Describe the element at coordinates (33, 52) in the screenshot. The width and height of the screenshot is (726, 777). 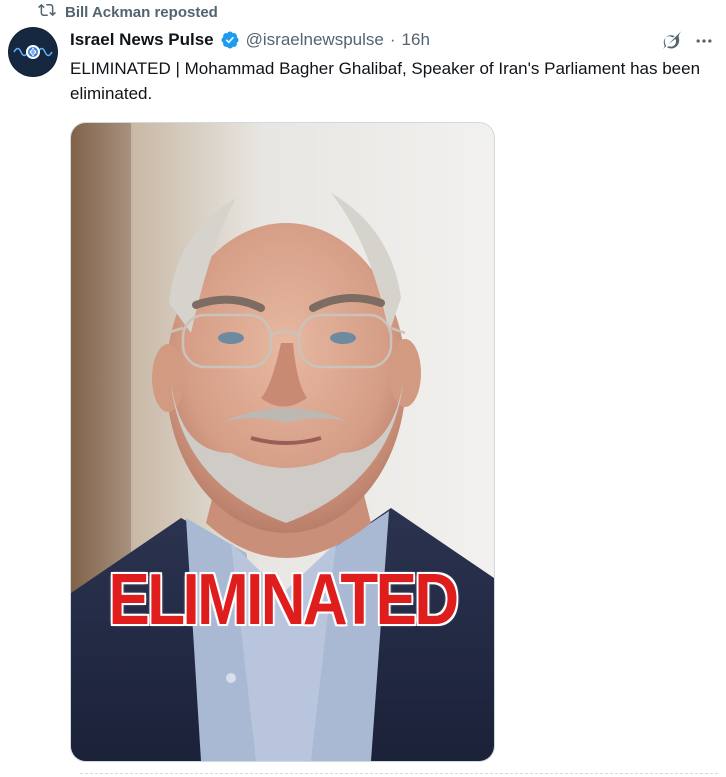
I see `avatar` at that location.